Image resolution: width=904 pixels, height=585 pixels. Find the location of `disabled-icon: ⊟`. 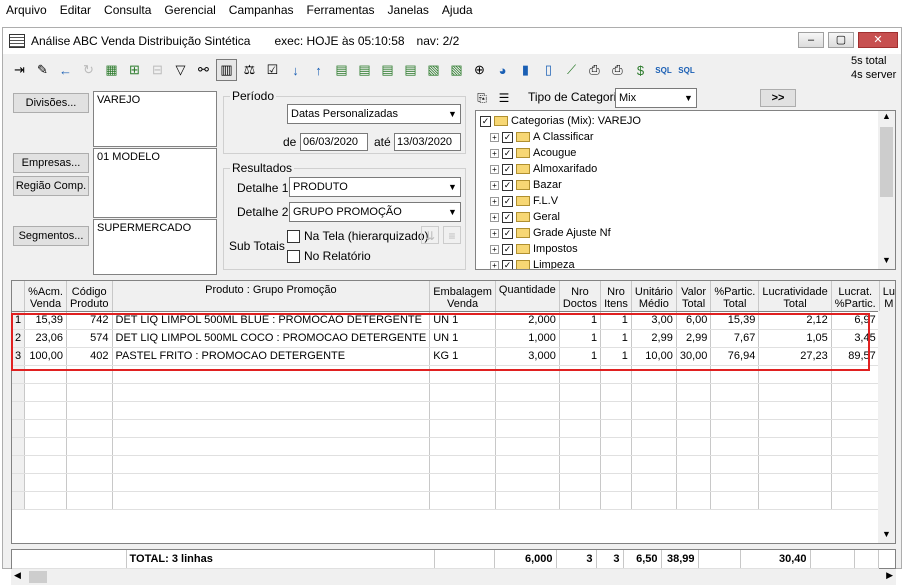

disabled-icon: ⊟ is located at coordinates (157, 70).